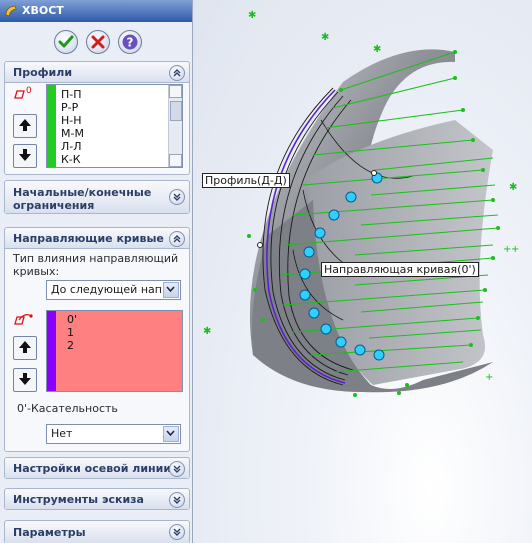 The height and width of the screenshot is (543, 532). Describe the element at coordinates (78, 499) in the screenshot. I see `sketch-tools-title: Инструменты эскиза` at that location.